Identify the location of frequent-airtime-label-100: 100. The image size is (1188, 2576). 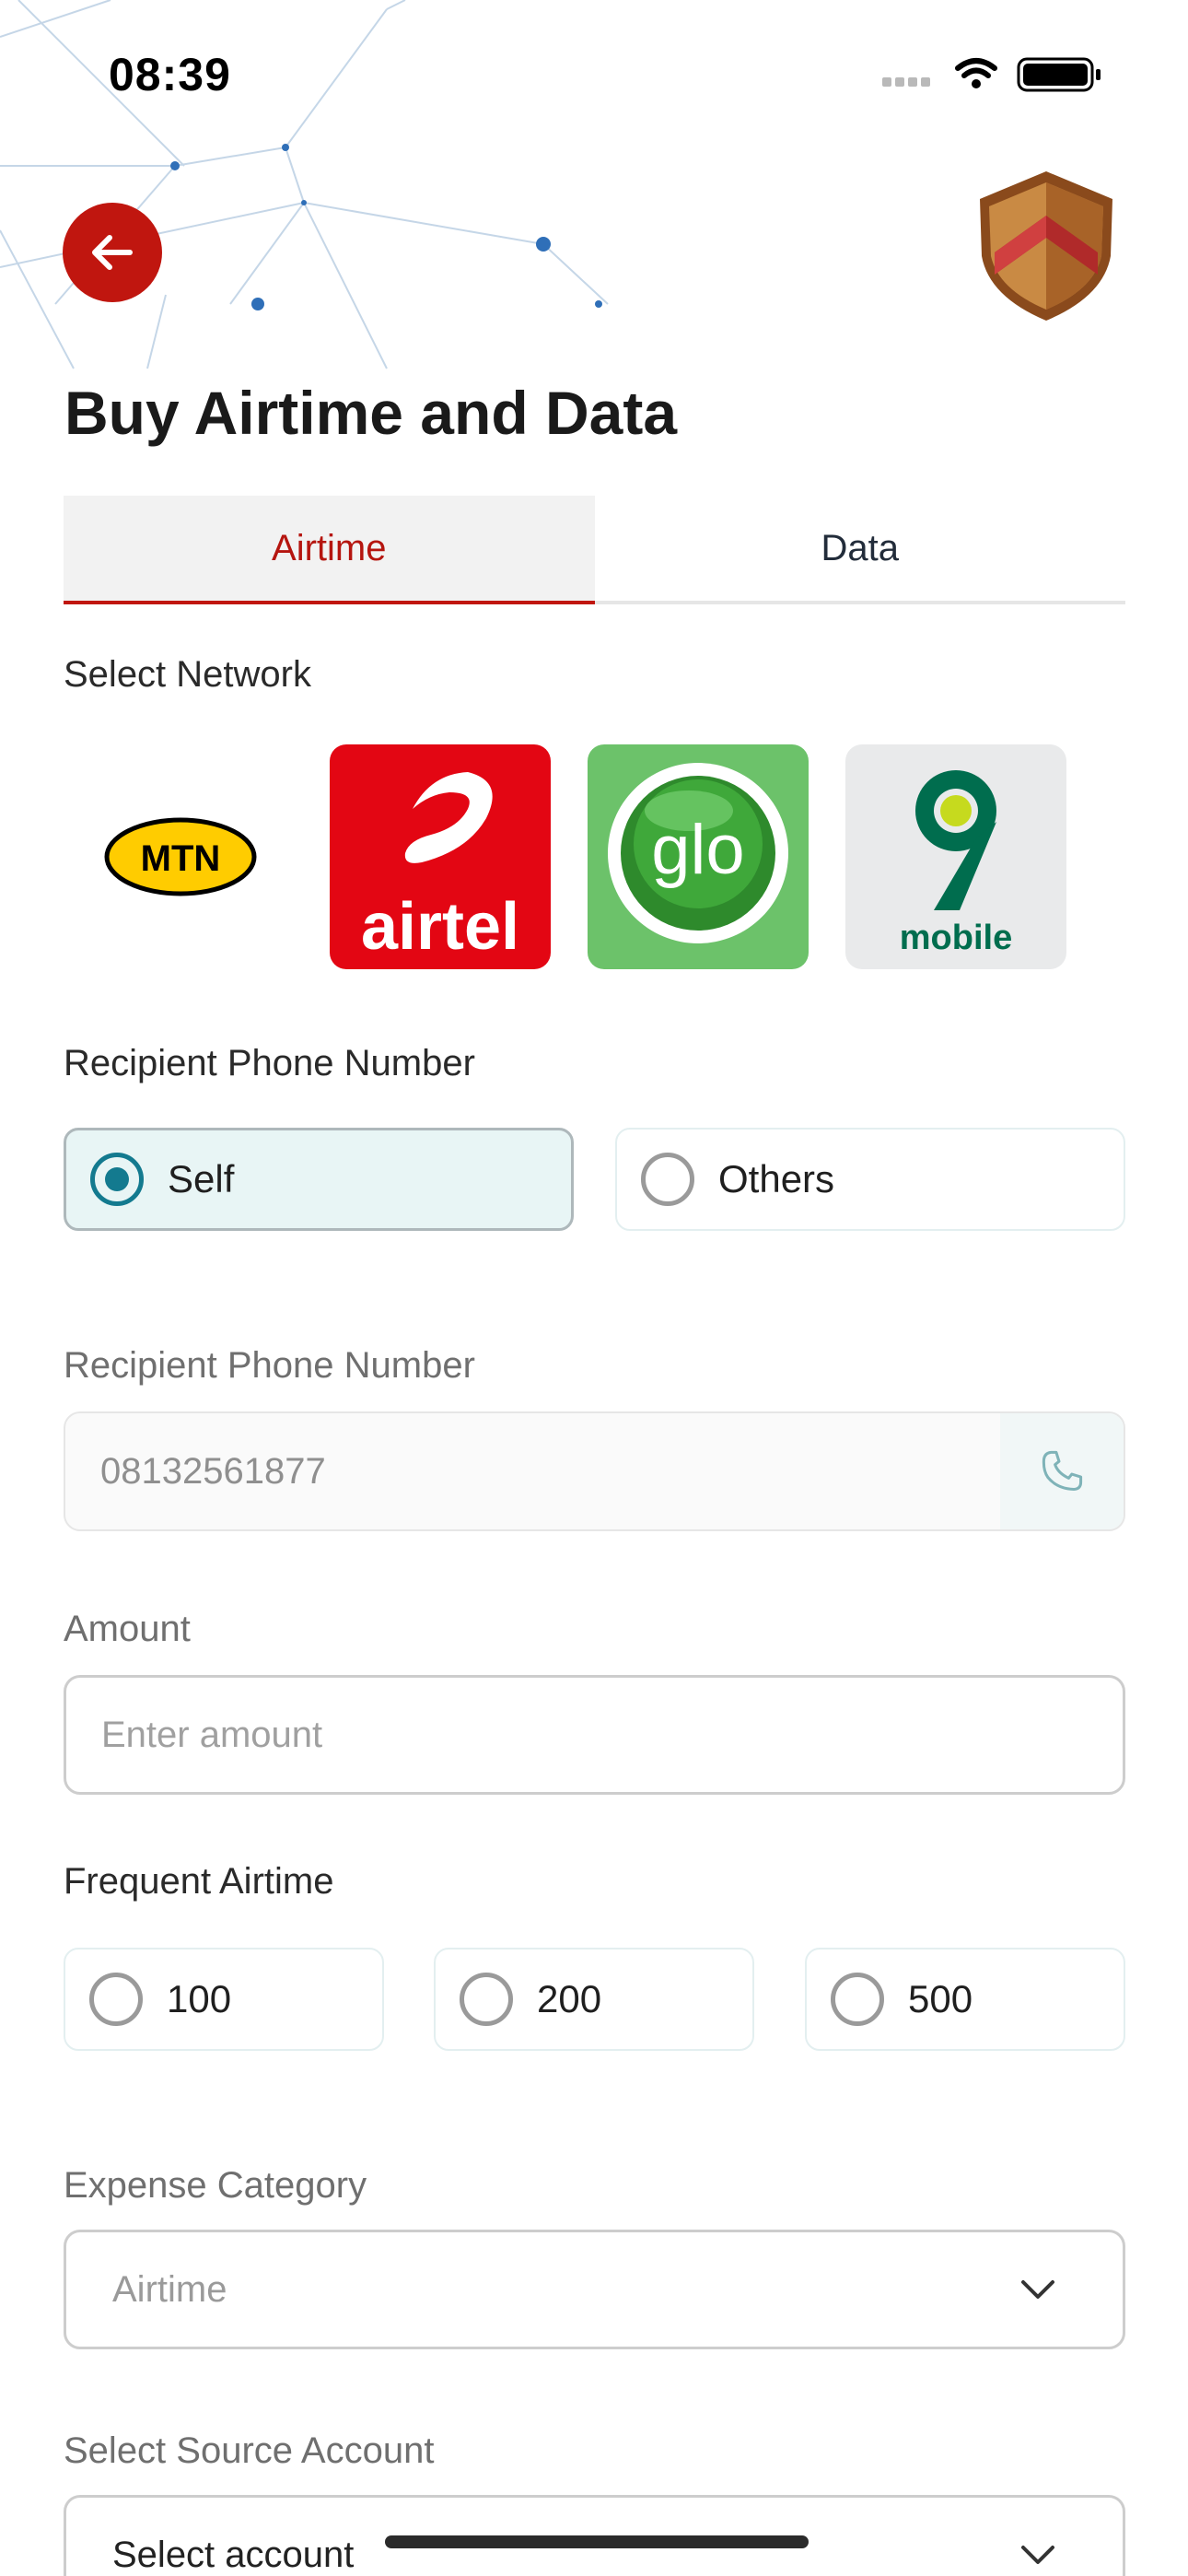
(199, 1999).